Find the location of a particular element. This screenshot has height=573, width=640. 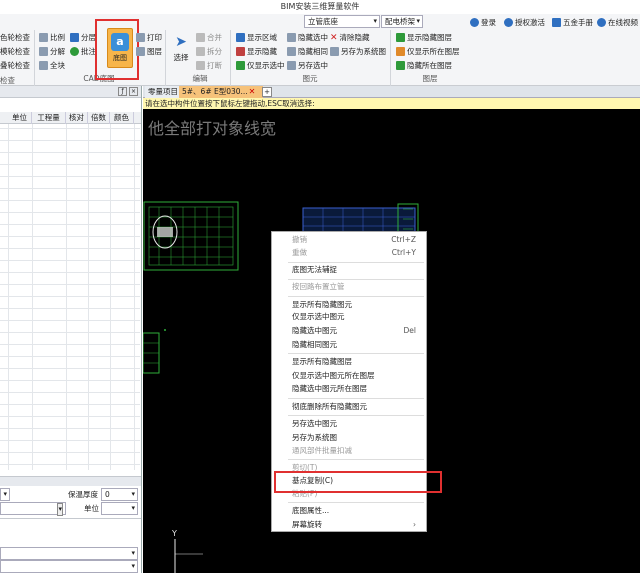

tab-project: 零量项目 is located at coordinates (163, 92).